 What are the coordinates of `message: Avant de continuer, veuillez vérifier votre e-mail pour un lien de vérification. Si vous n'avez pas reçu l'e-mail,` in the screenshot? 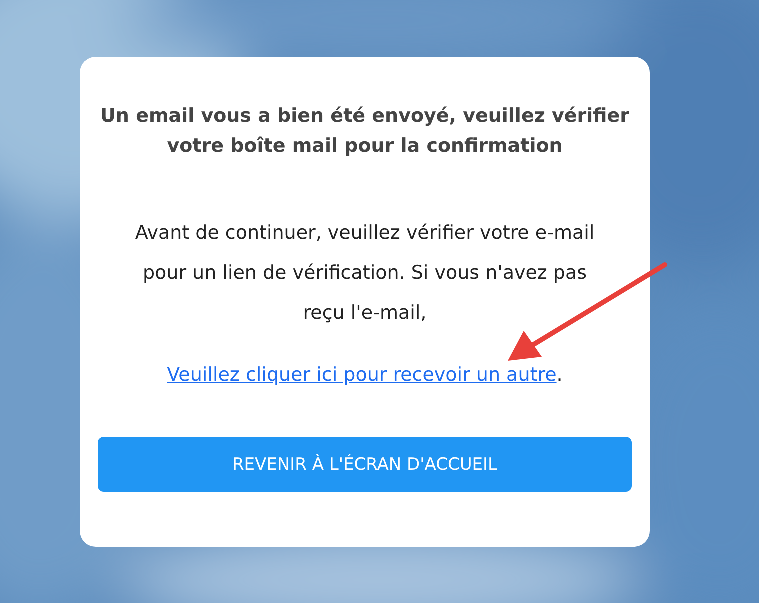 It's located at (365, 273).